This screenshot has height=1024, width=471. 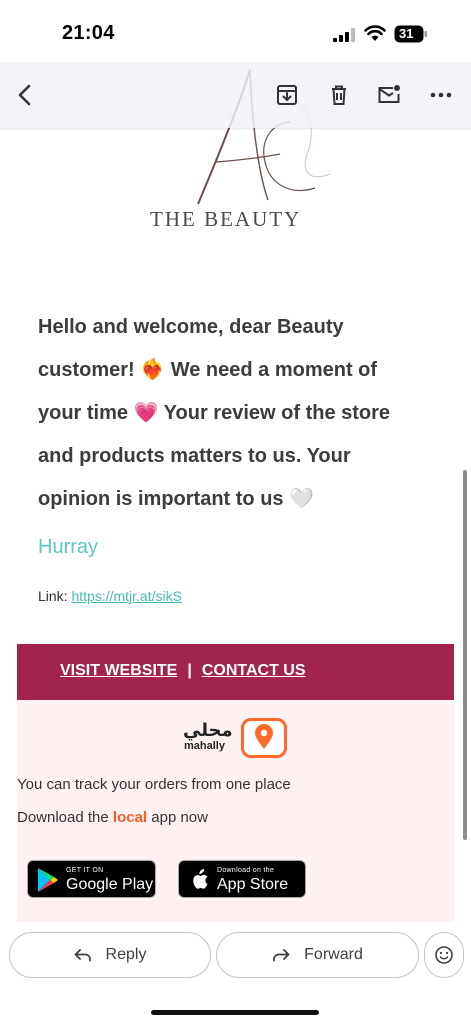 I want to click on local-highlight: local, so click(x=130, y=817).